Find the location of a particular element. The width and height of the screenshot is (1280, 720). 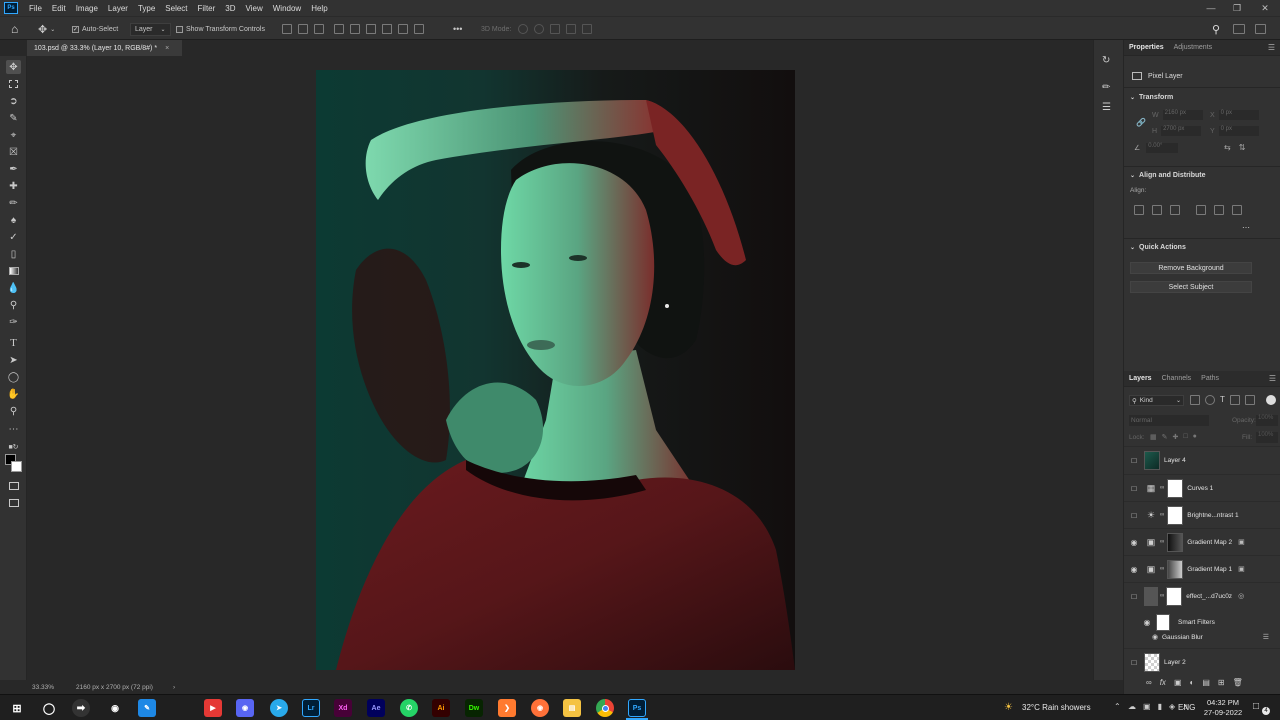

app-icon: ➡ is located at coordinates (81, 708).